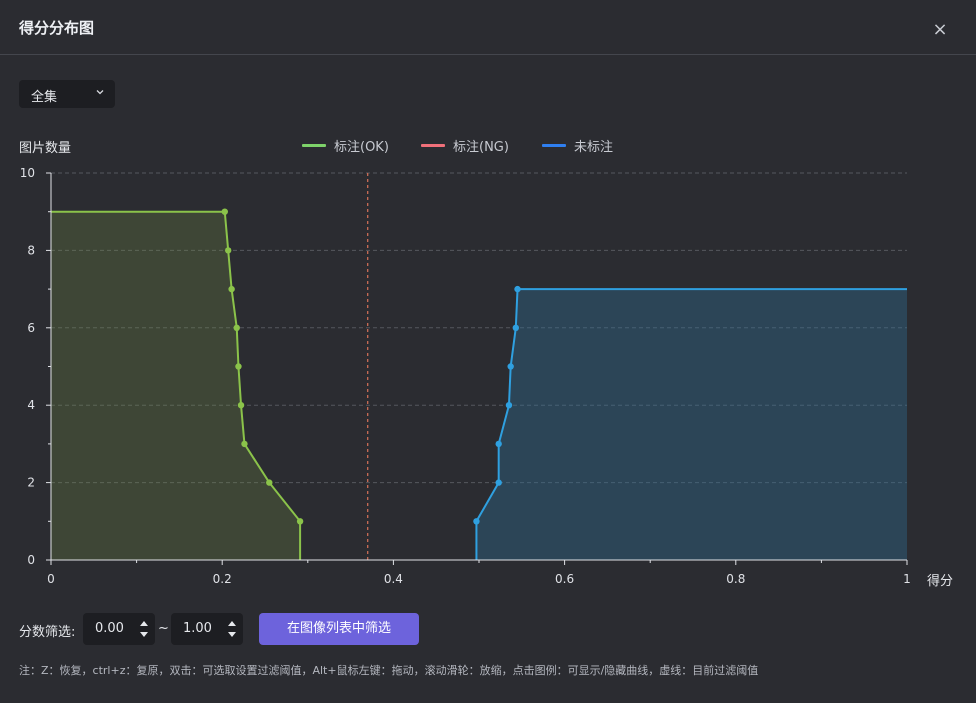  Describe the element at coordinates (594, 147) in the screenshot. I see `legend-label-unlabeled: 未标注` at that location.